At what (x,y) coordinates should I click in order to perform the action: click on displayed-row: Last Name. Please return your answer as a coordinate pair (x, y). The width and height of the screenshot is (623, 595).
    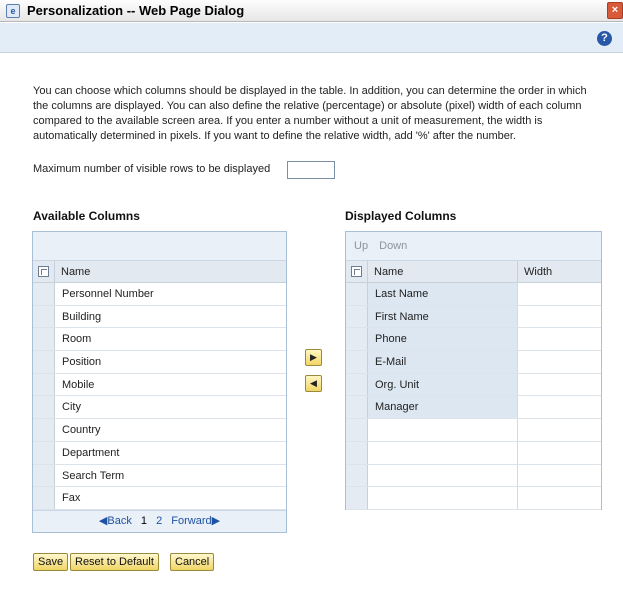
    Looking at the image, I should click on (473, 294).